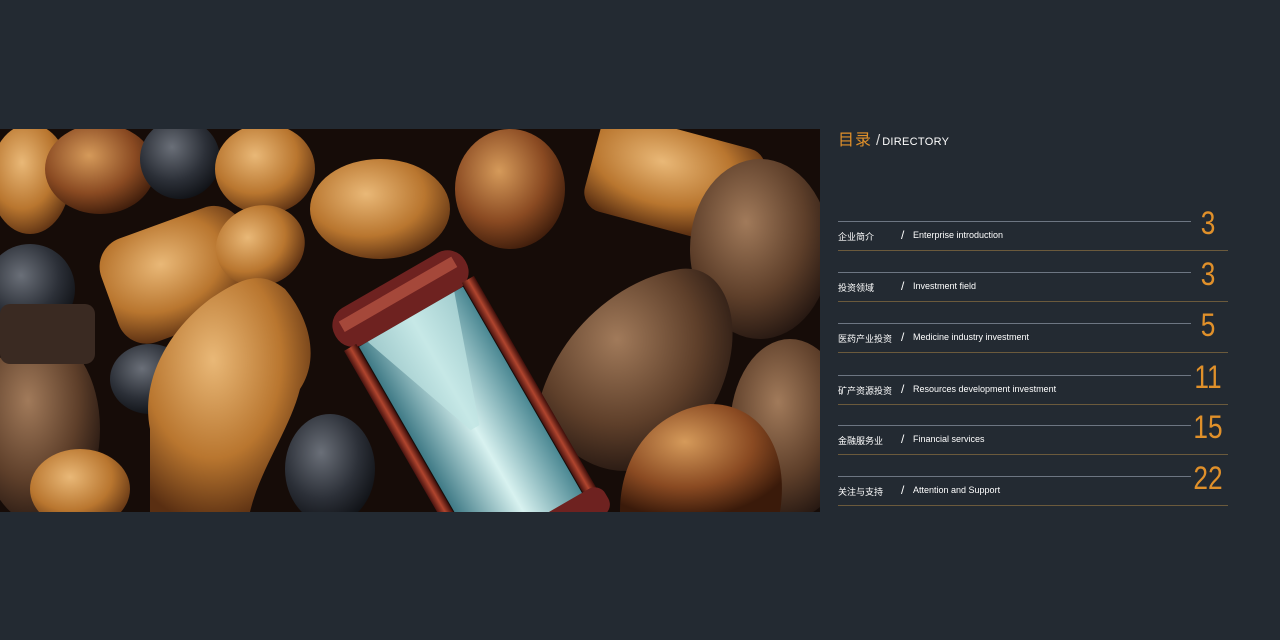  Describe the element at coordinates (1033, 336) in the screenshot. I see `directory-entry: 医药产业投资 / Medicine industry investment 5` at that location.